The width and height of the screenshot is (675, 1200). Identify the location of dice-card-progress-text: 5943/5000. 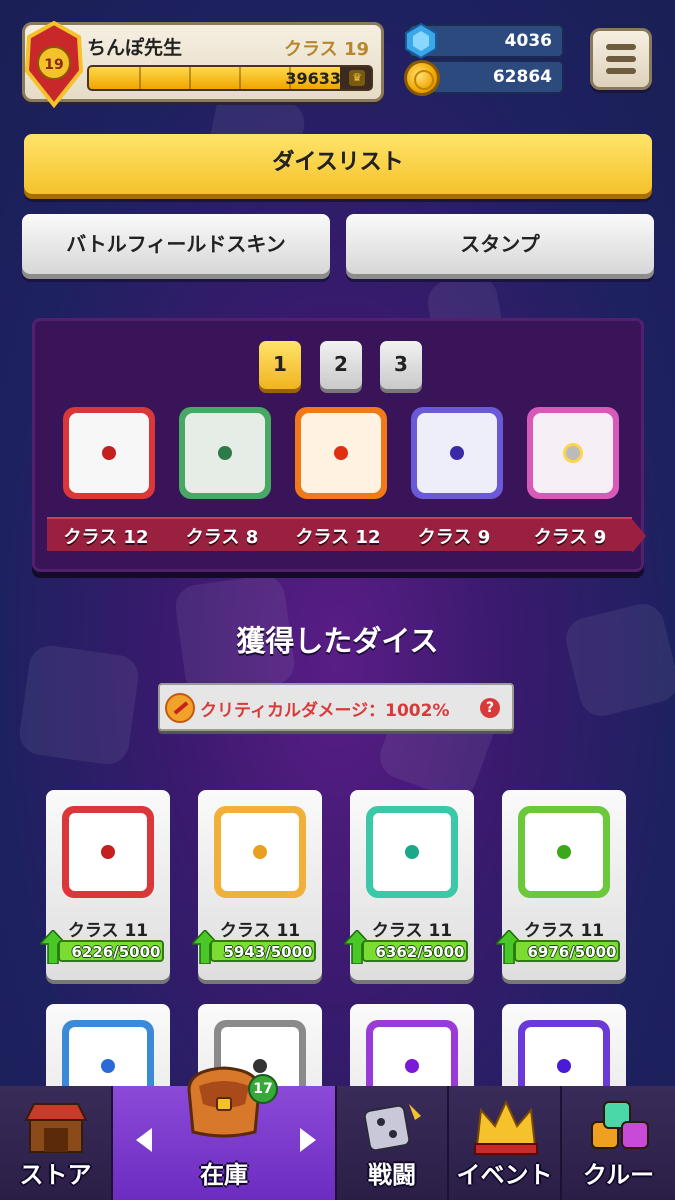
(268, 952).